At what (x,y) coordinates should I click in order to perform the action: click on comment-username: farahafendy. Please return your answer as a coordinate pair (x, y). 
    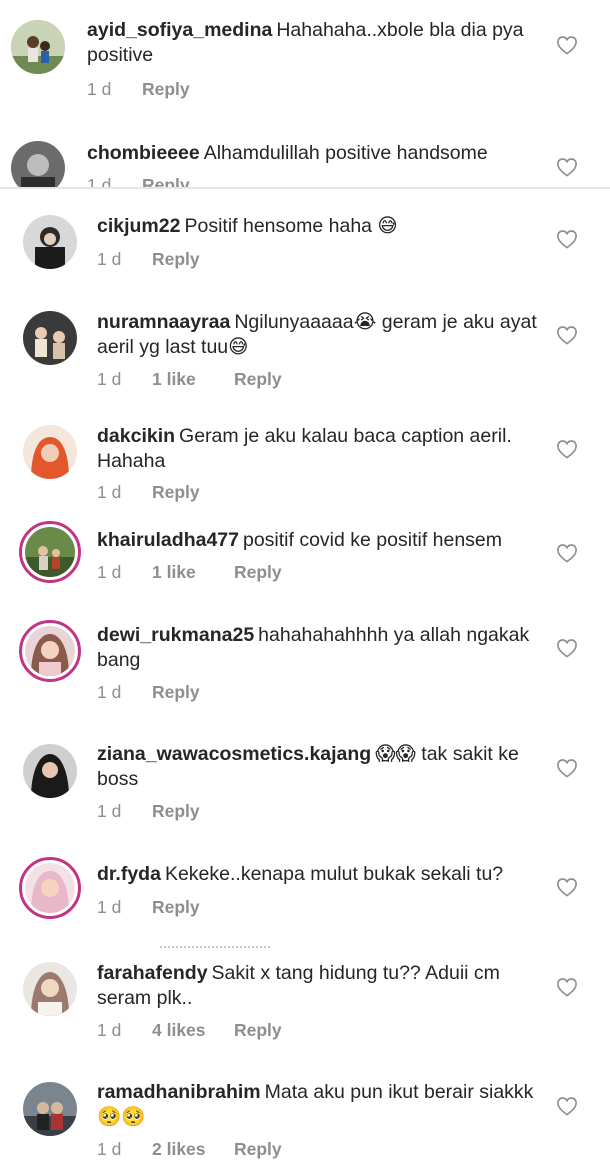
    Looking at the image, I should click on (152, 973).